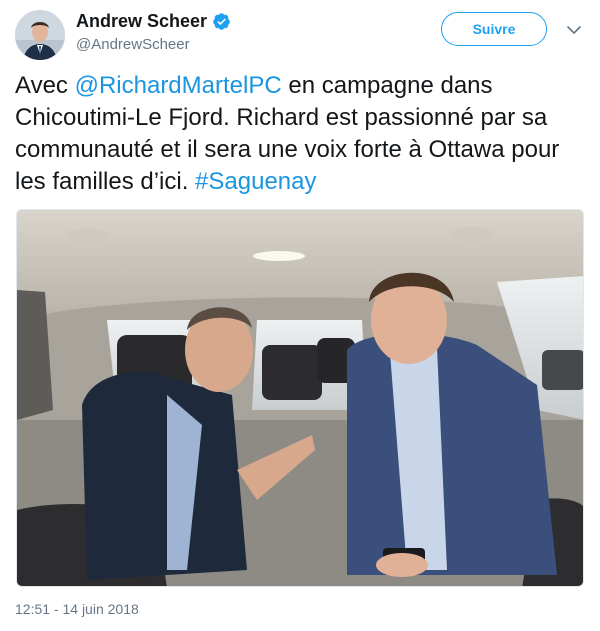 The image size is (600, 631). I want to click on tweet-timestamp: 12:51 - 14 juin 2018, so click(77, 609).